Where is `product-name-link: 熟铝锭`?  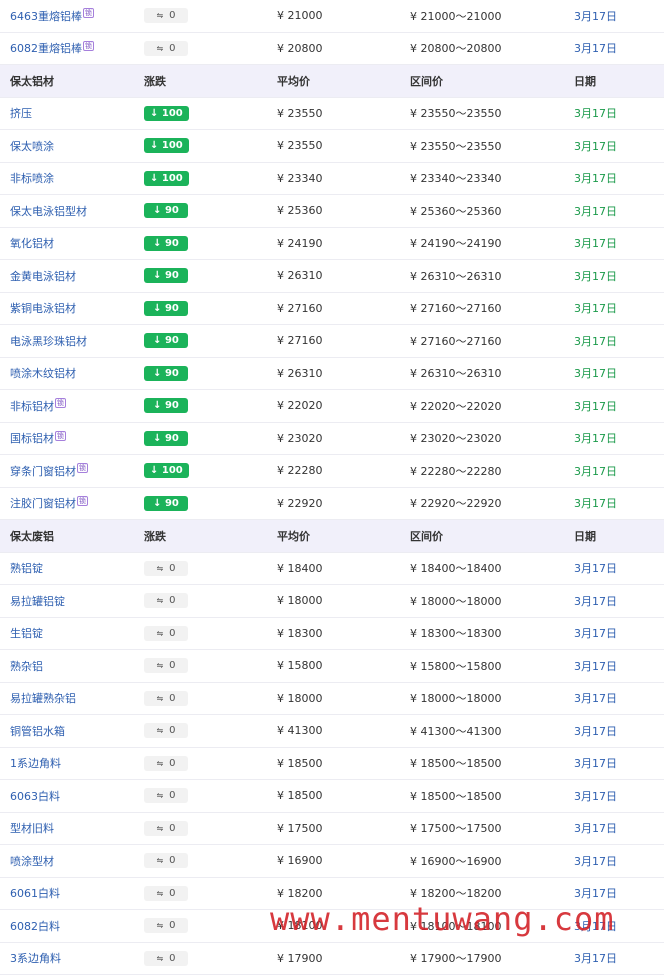 product-name-link: 熟铝锭 is located at coordinates (67, 568).